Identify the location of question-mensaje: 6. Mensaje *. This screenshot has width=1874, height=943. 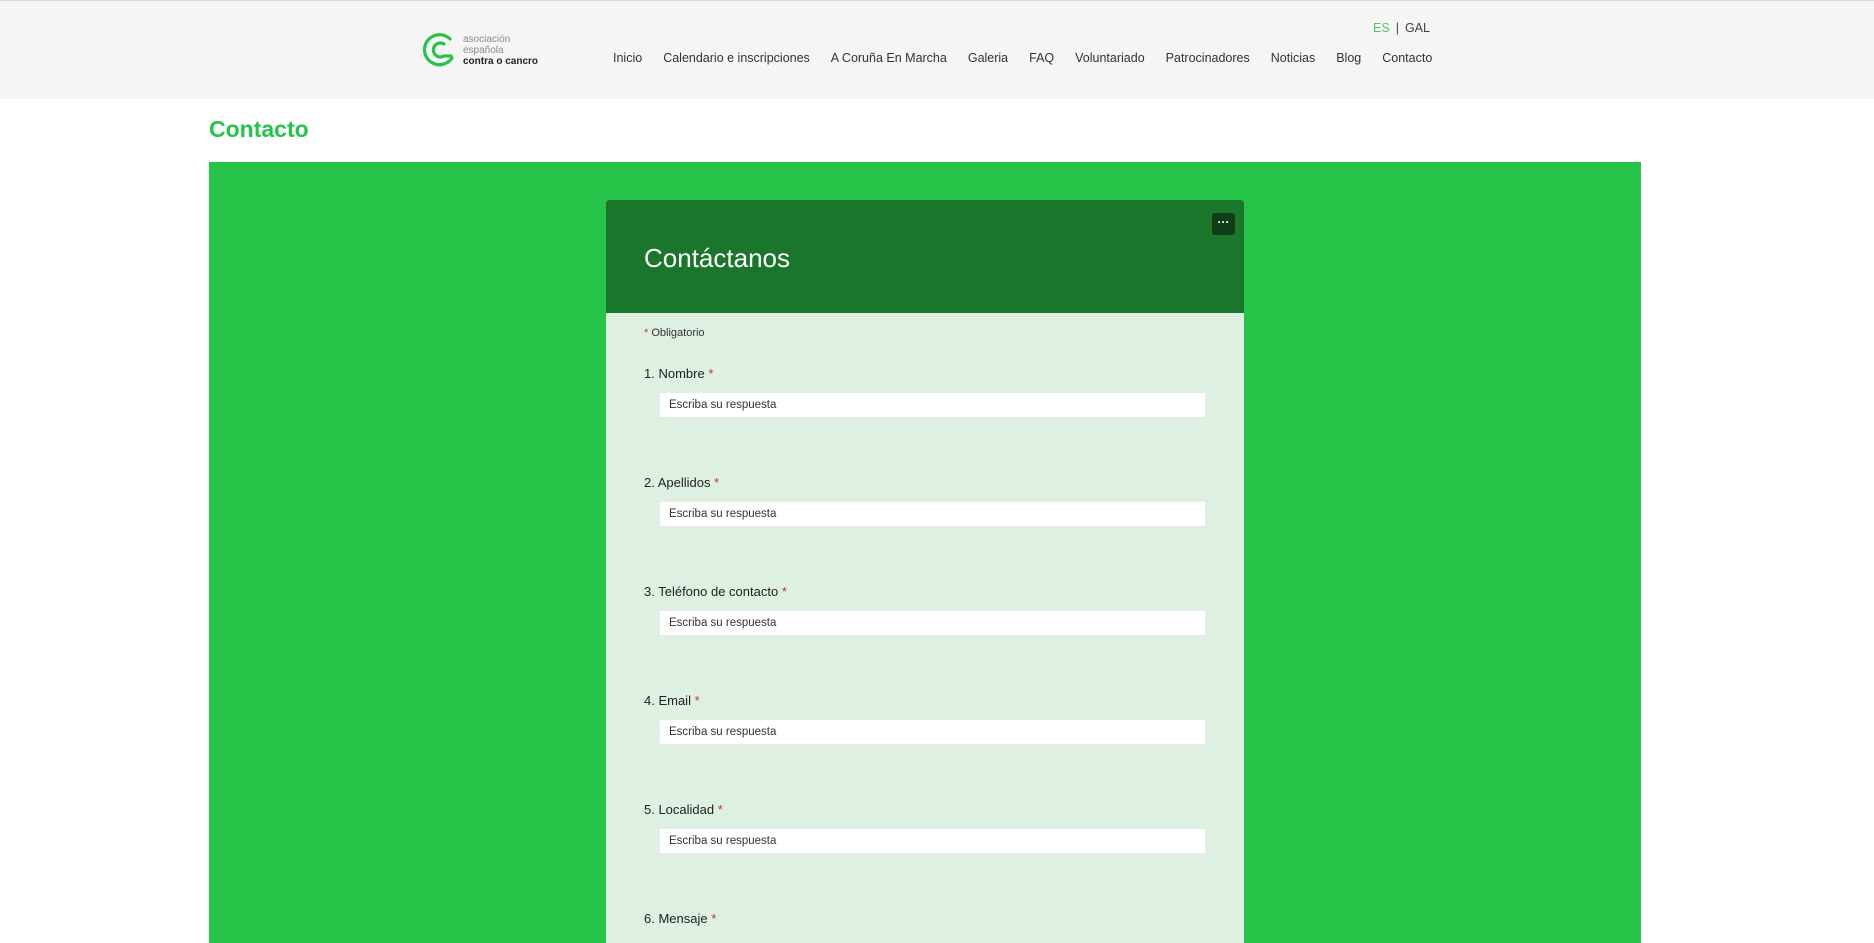
(924, 918).